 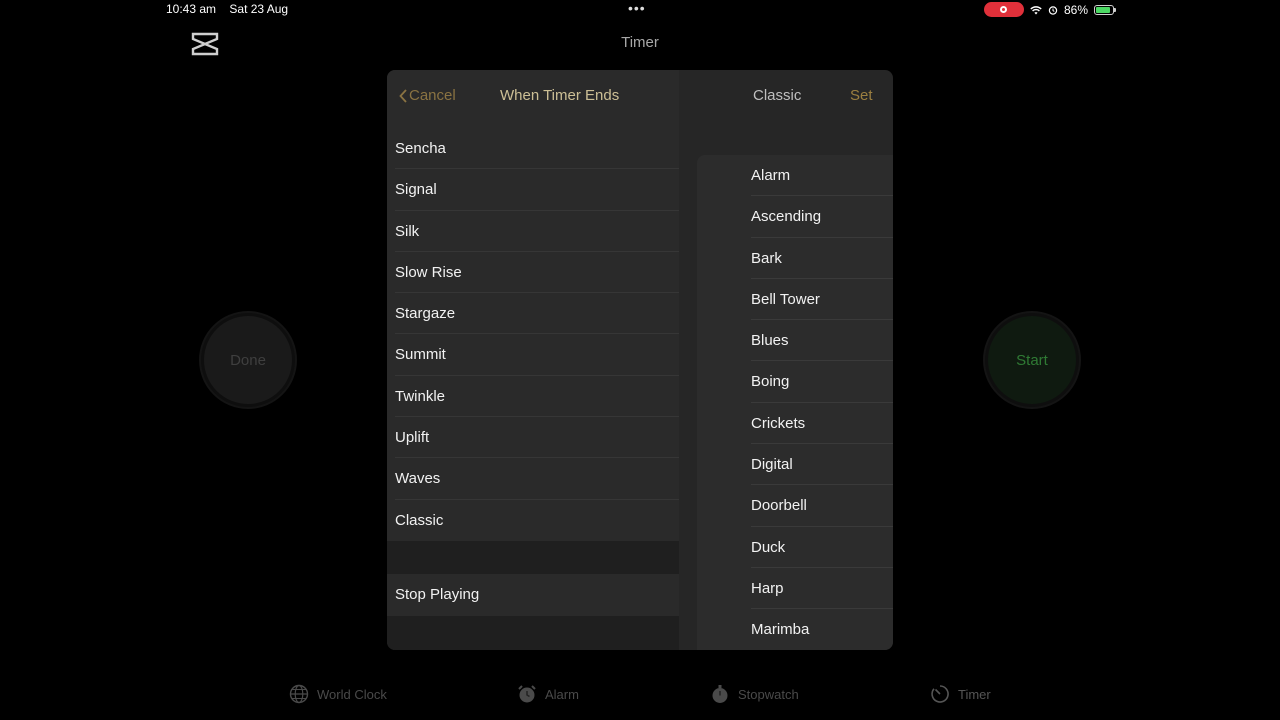 What do you see at coordinates (527, 694) in the screenshot?
I see `alarm-clock-icon` at bounding box center [527, 694].